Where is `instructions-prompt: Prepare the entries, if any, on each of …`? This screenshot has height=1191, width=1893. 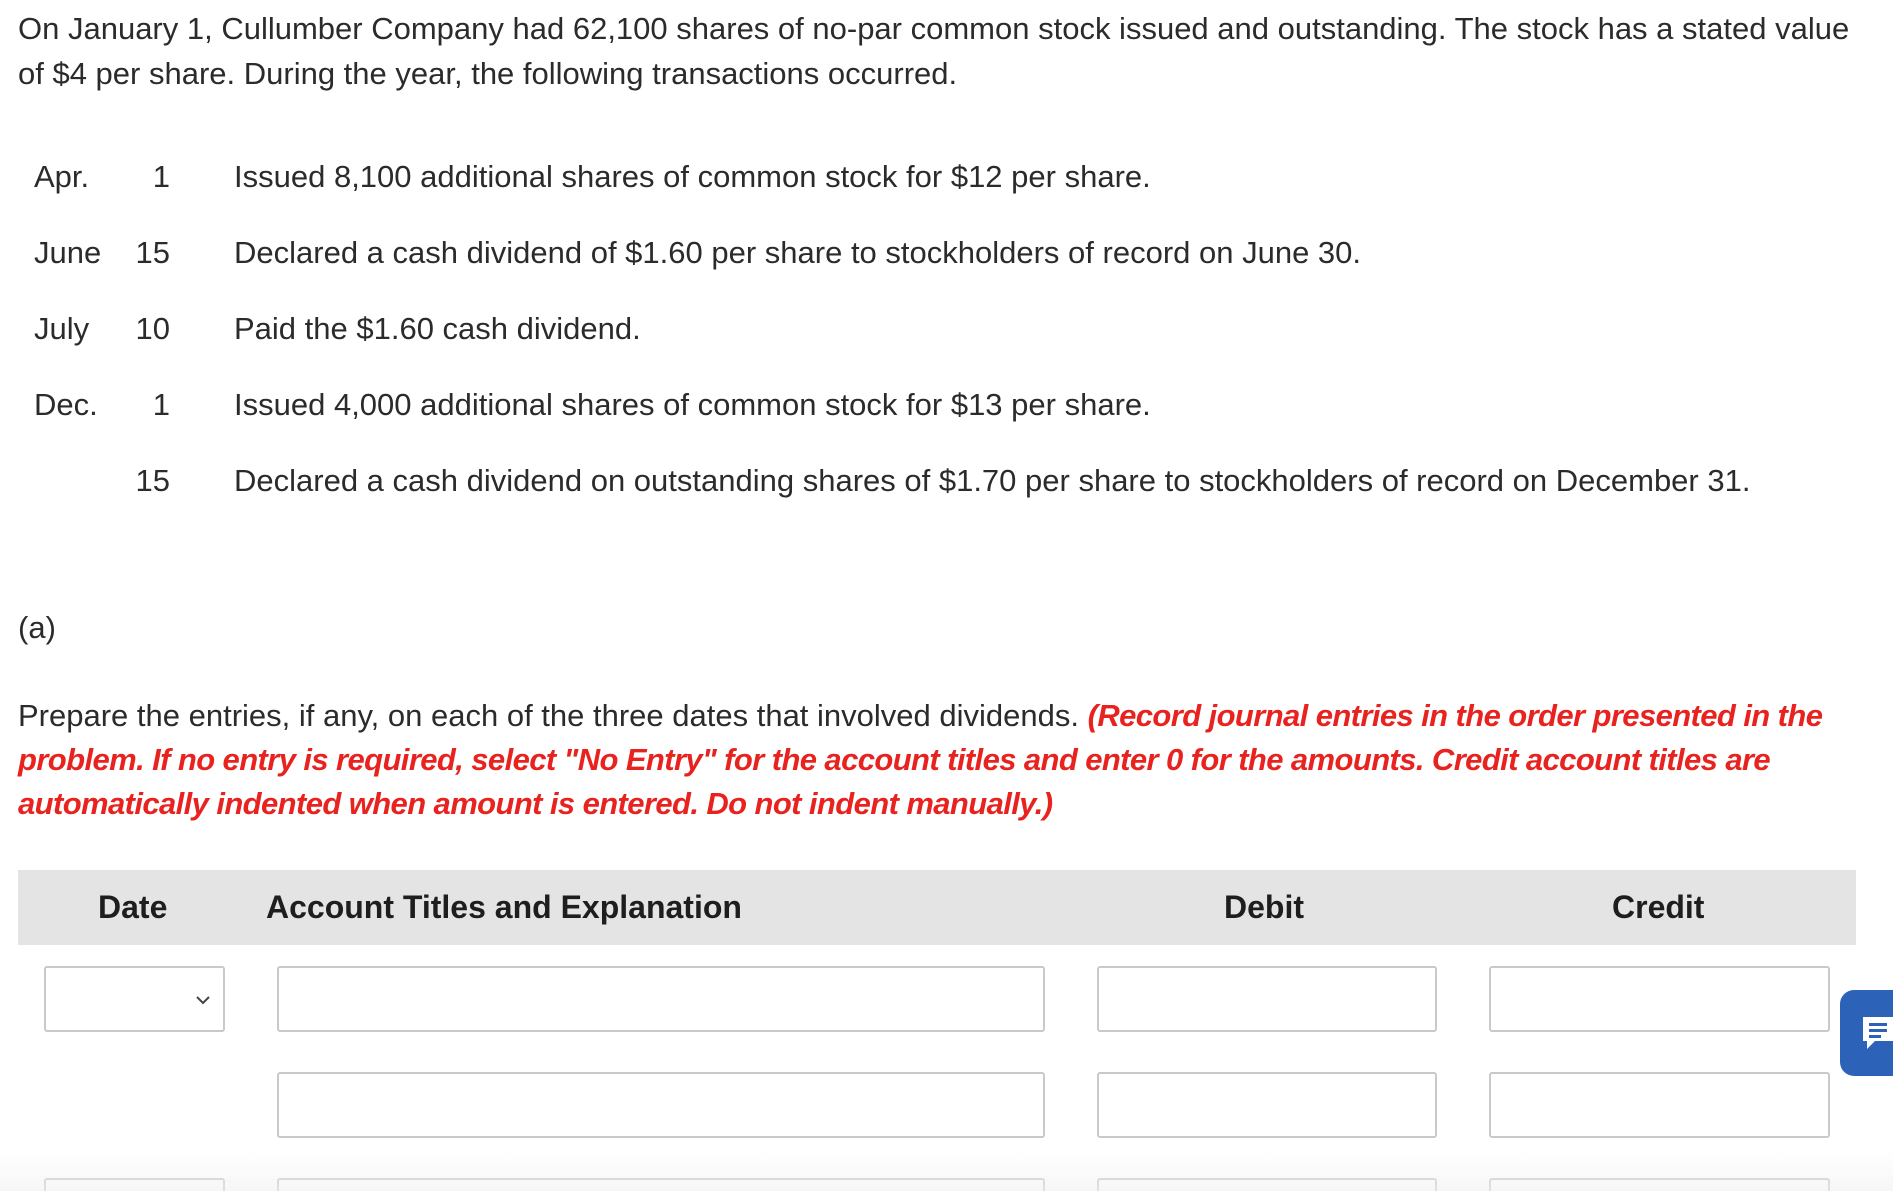
instructions-prompt: Prepare the entries, if any, on each of … is located at coordinates (548, 715).